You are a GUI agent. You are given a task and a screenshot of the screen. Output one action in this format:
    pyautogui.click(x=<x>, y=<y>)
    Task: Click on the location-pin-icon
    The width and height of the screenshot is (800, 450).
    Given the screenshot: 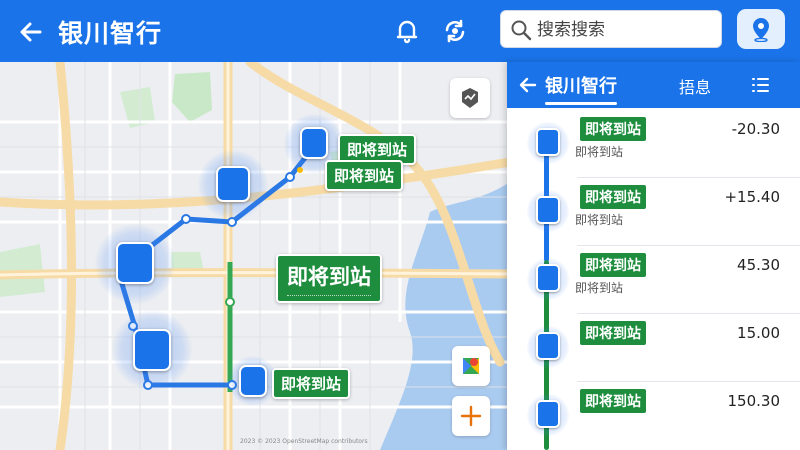 What is the action you would take?
    pyautogui.click(x=761, y=30)
    